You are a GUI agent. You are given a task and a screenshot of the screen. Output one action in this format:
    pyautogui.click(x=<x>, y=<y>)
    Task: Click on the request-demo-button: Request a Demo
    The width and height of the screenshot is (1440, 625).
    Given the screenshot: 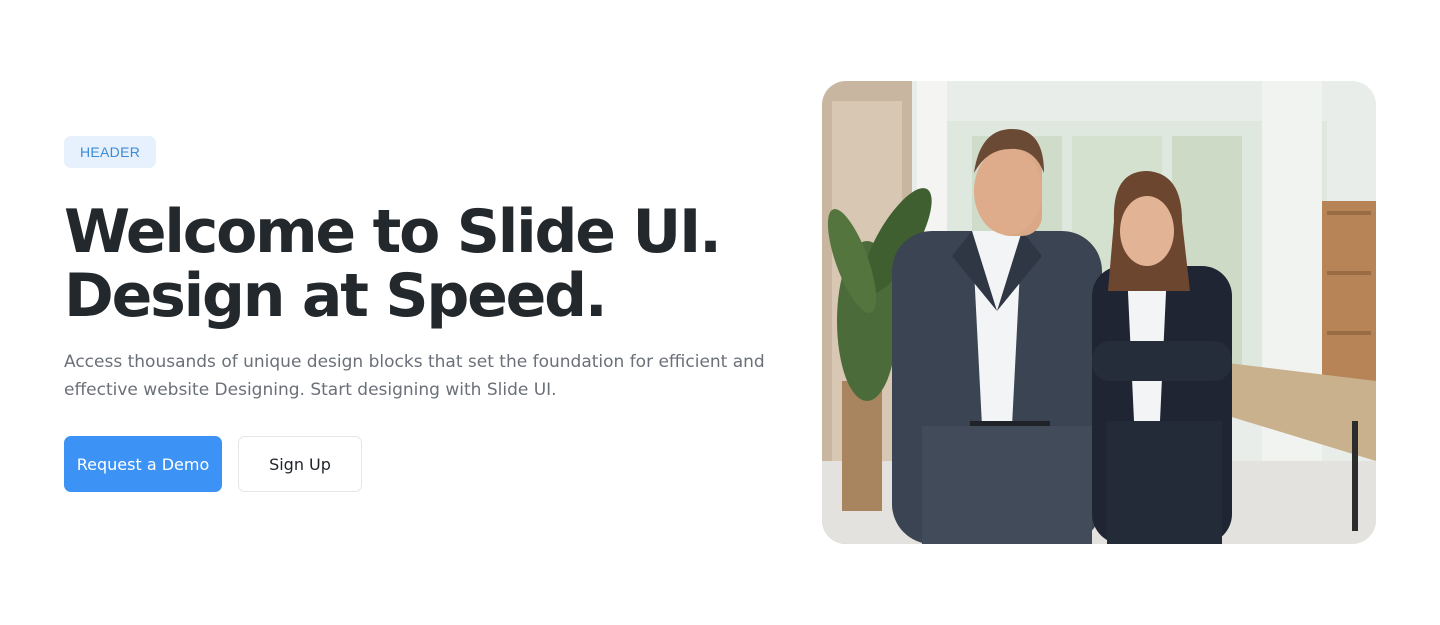 What is the action you would take?
    pyautogui.click(x=143, y=464)
    